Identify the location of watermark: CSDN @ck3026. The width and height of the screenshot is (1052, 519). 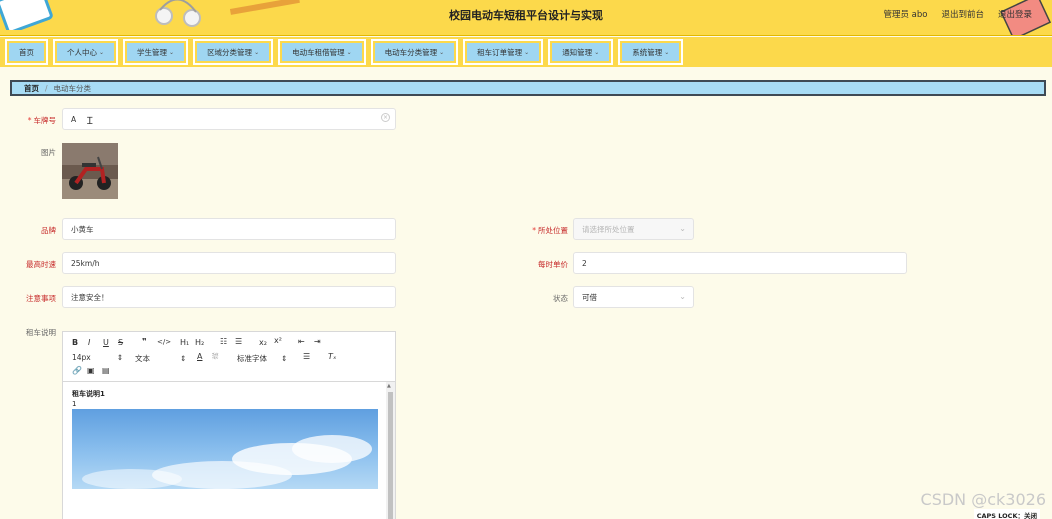
(983, 499).